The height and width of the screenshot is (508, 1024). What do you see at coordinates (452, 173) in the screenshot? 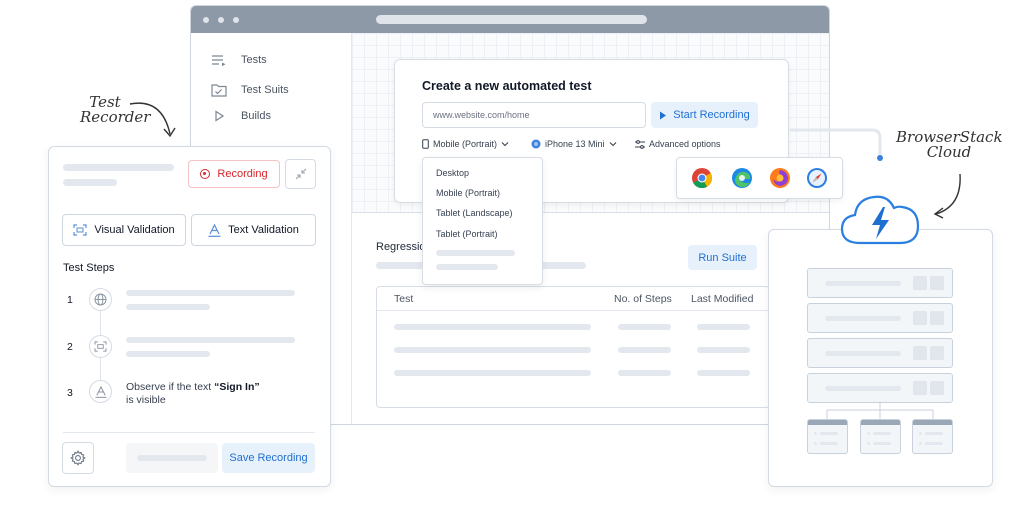
I see `dropdown-option-desktop: Desktop` at bounding box center [452, 173].